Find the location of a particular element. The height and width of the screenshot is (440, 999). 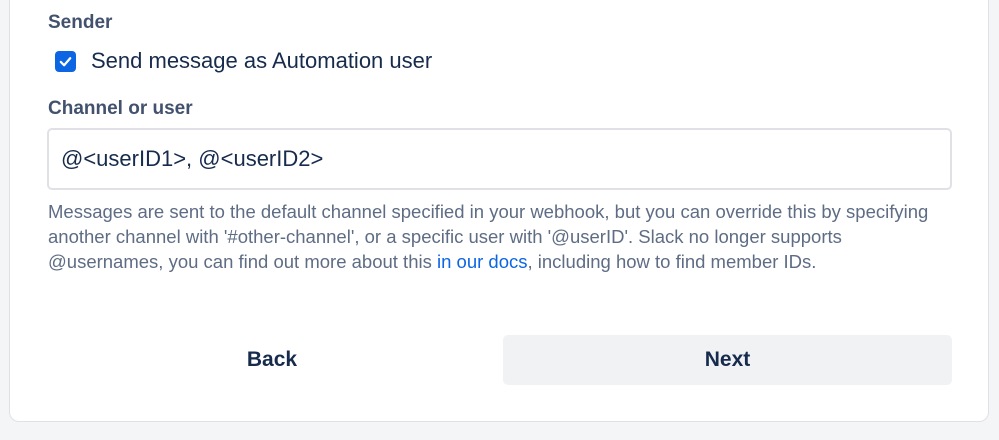

automation-user-checkbox-row: Send message as Automation user is located at coordinates (243, 61).